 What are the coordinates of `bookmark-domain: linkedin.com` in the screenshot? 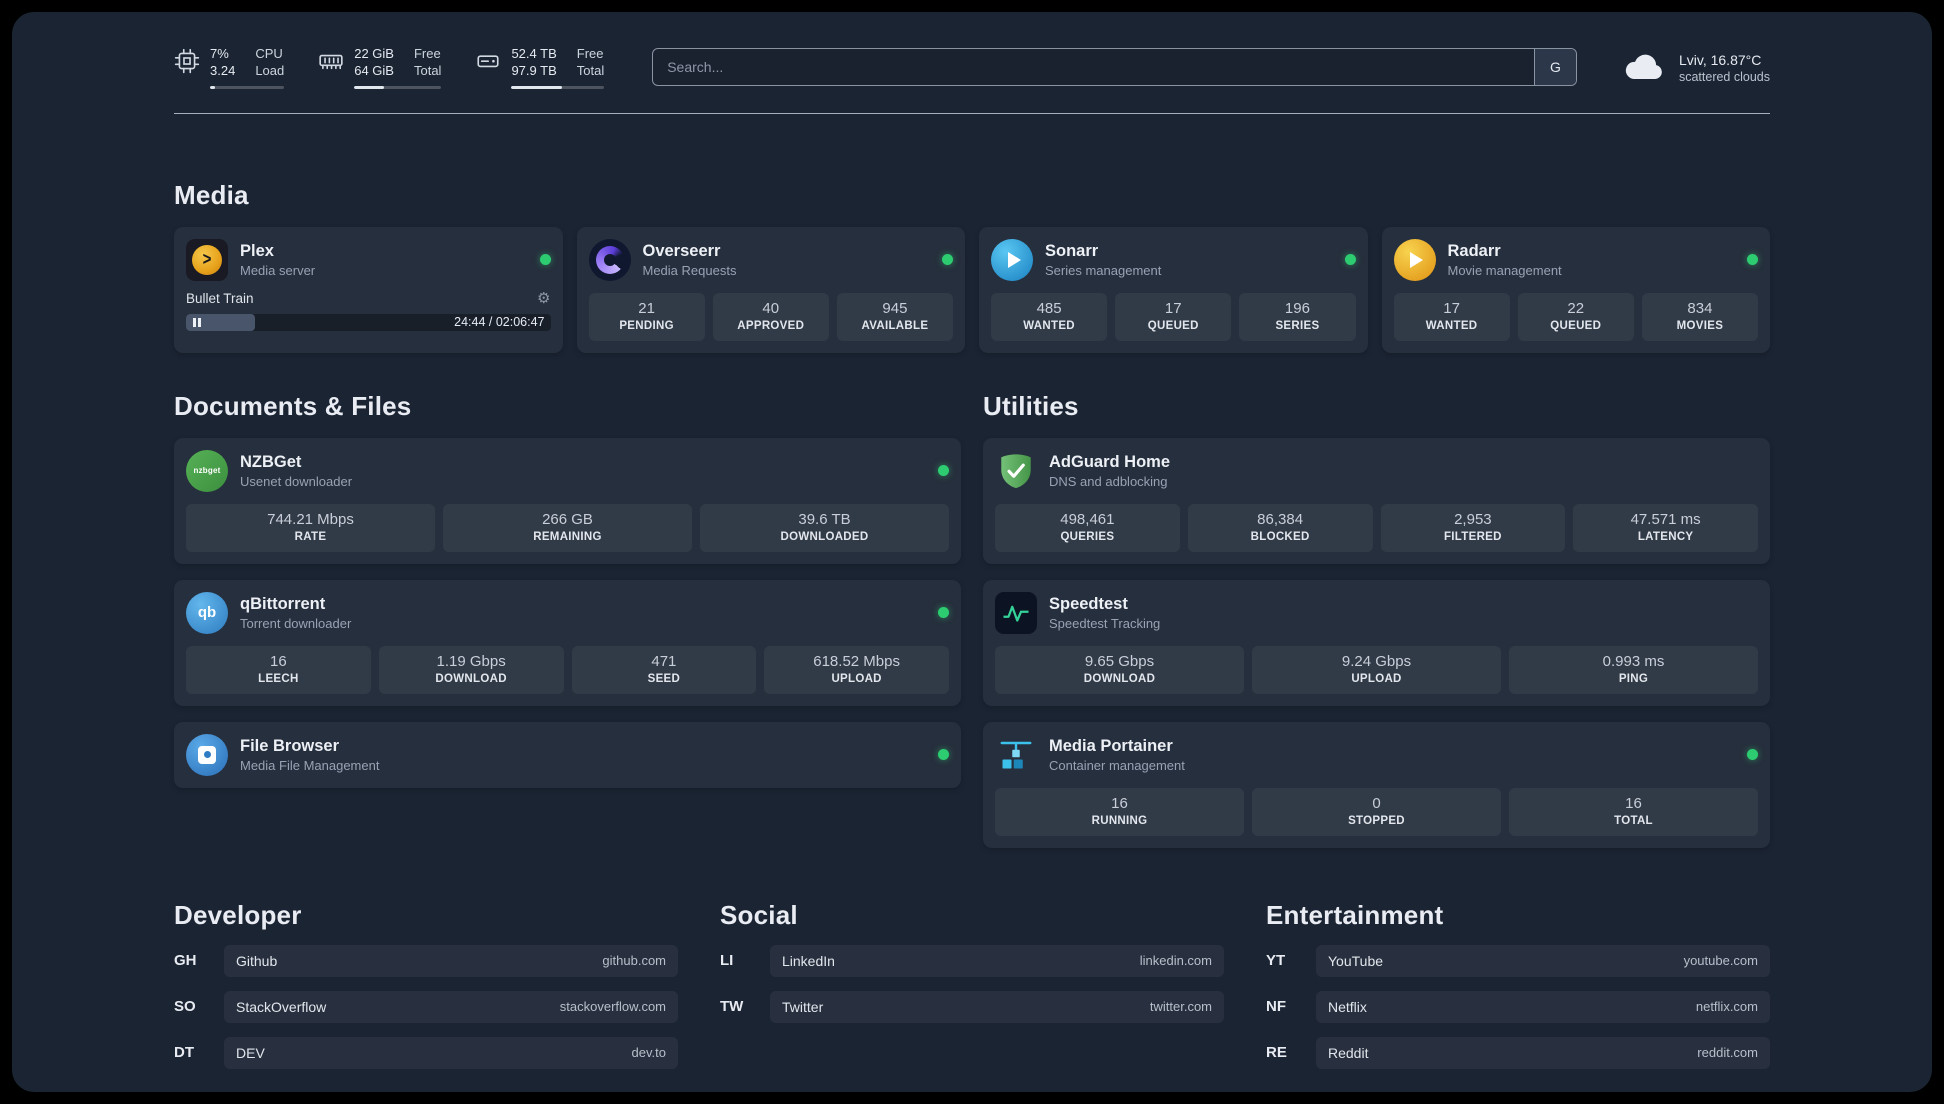 It's located at (1175, 961).